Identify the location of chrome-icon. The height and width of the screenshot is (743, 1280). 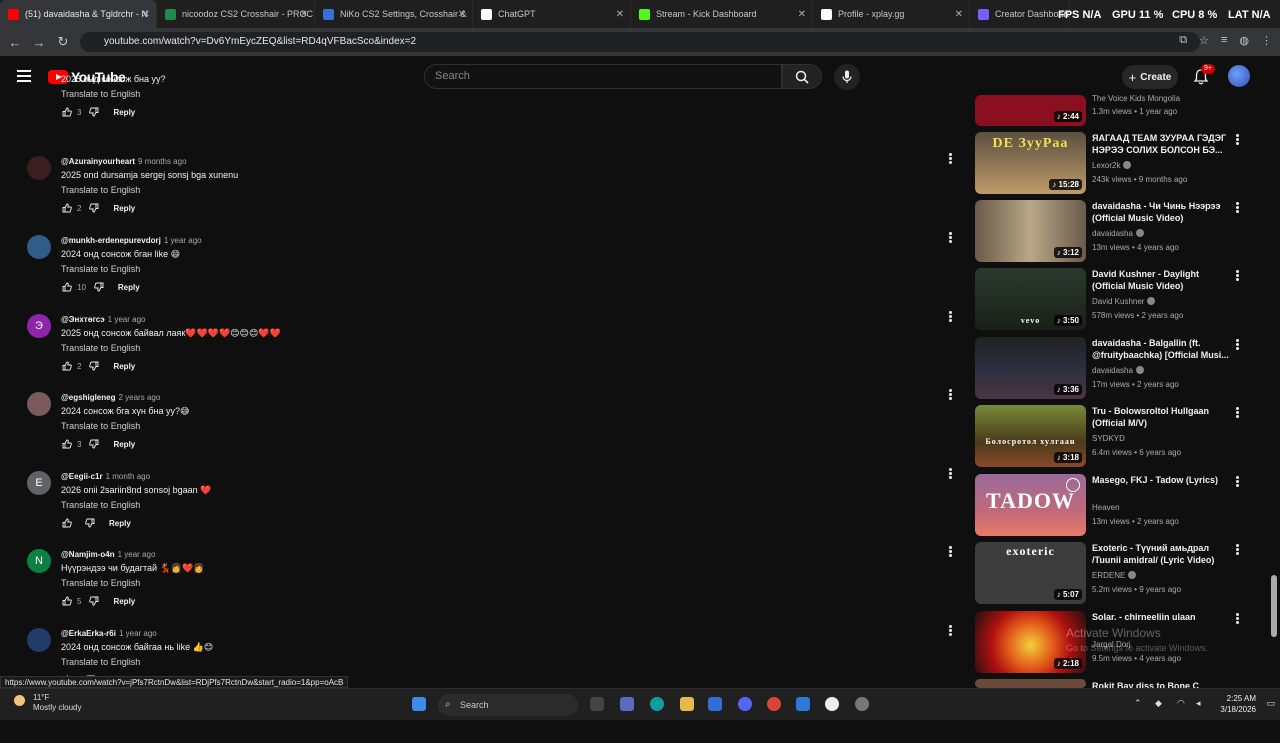
(774, 704).